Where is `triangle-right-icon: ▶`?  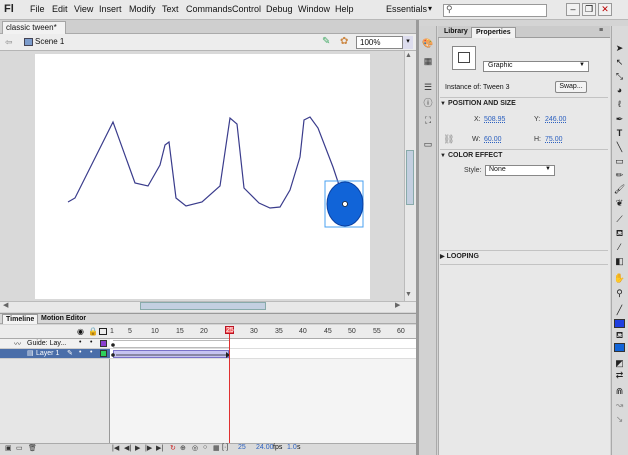
triangle-right-icon: ▶ is located at coordinates (442, 257).